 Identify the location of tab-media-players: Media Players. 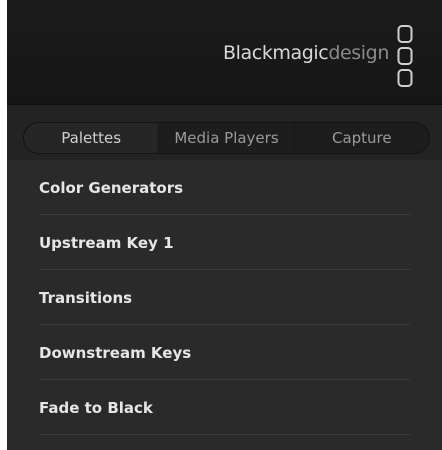
(227, 138).